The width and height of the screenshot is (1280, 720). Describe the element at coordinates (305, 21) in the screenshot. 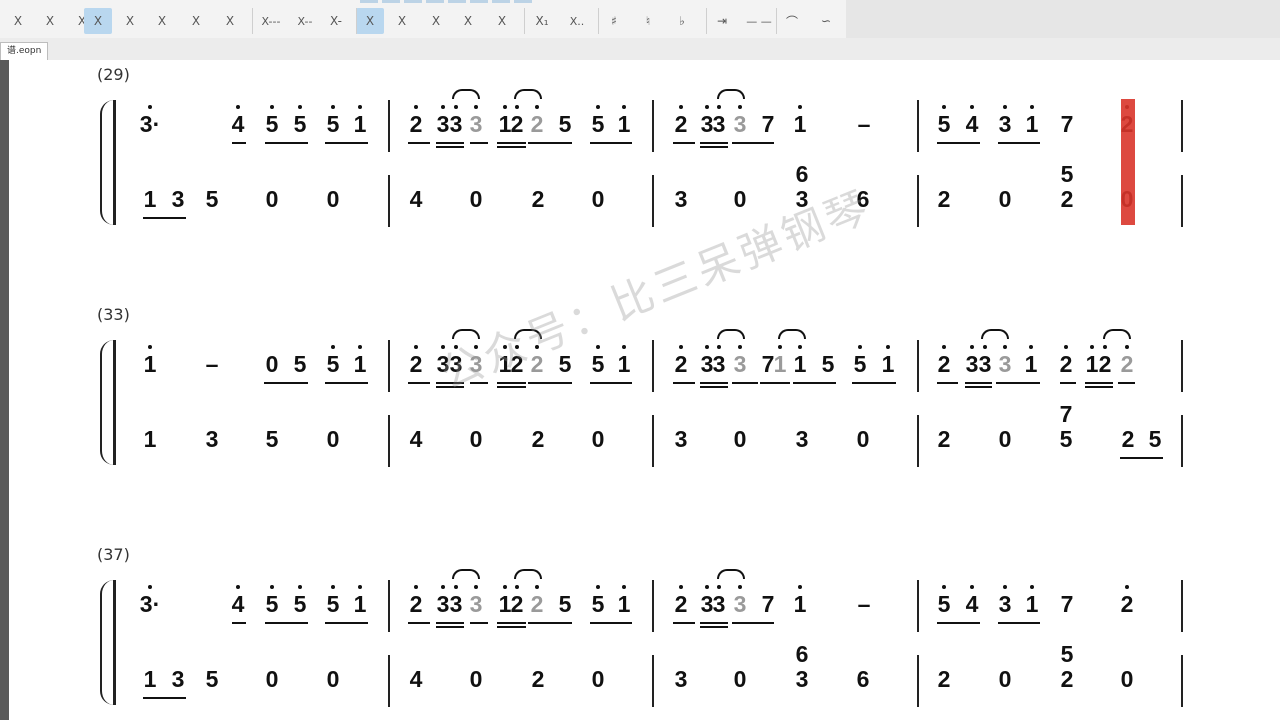

I see `toolbar-button-10: X--` at that location.